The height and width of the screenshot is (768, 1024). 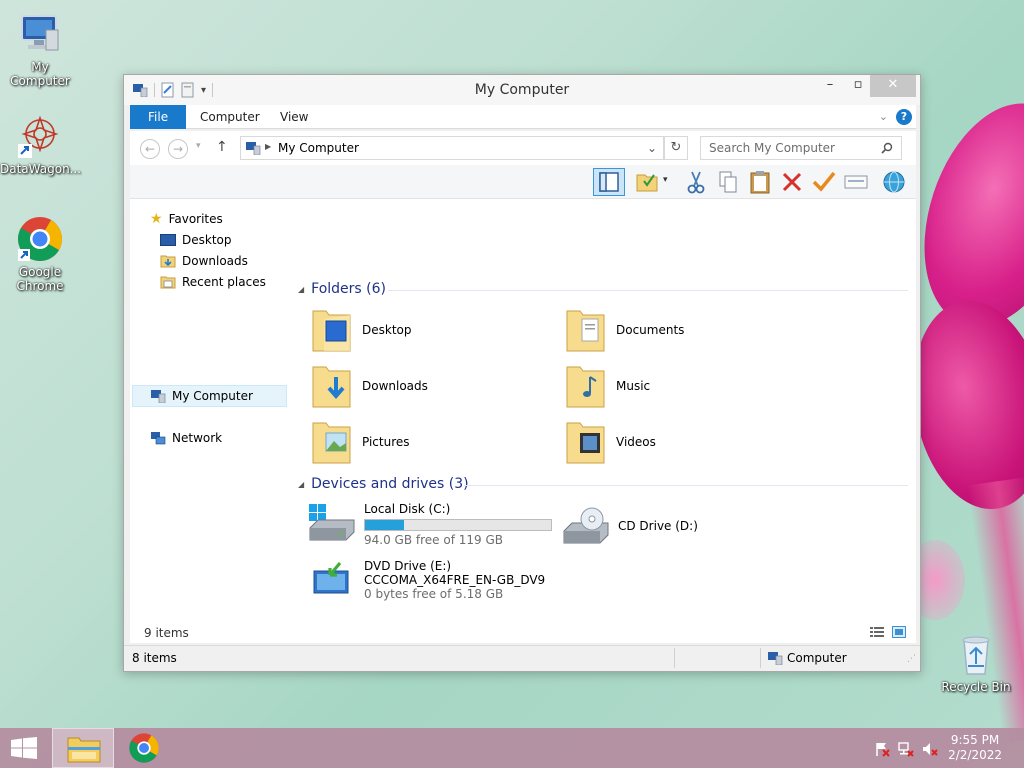 I want to click on drive-local-disk-c: Local Disk (C:) 94.0 GB free of 119 GB, so click(x=430, y=524).